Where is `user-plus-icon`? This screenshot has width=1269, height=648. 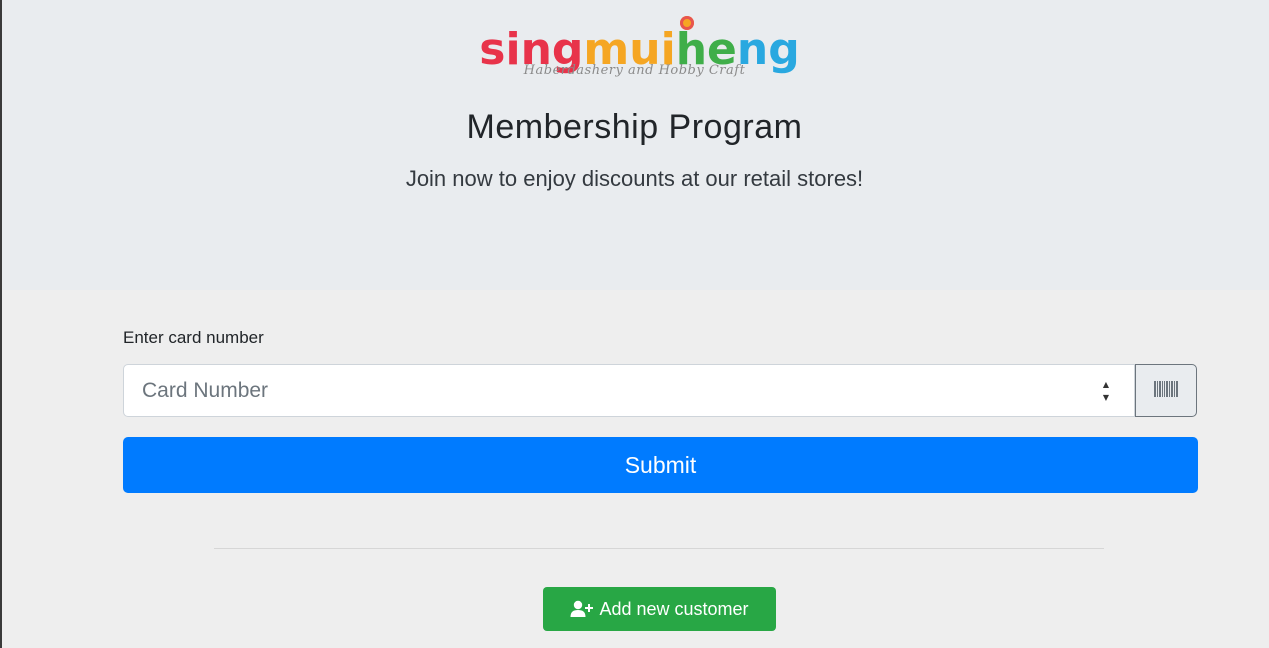 user-plus-icon is located at coordinates (582, 609).